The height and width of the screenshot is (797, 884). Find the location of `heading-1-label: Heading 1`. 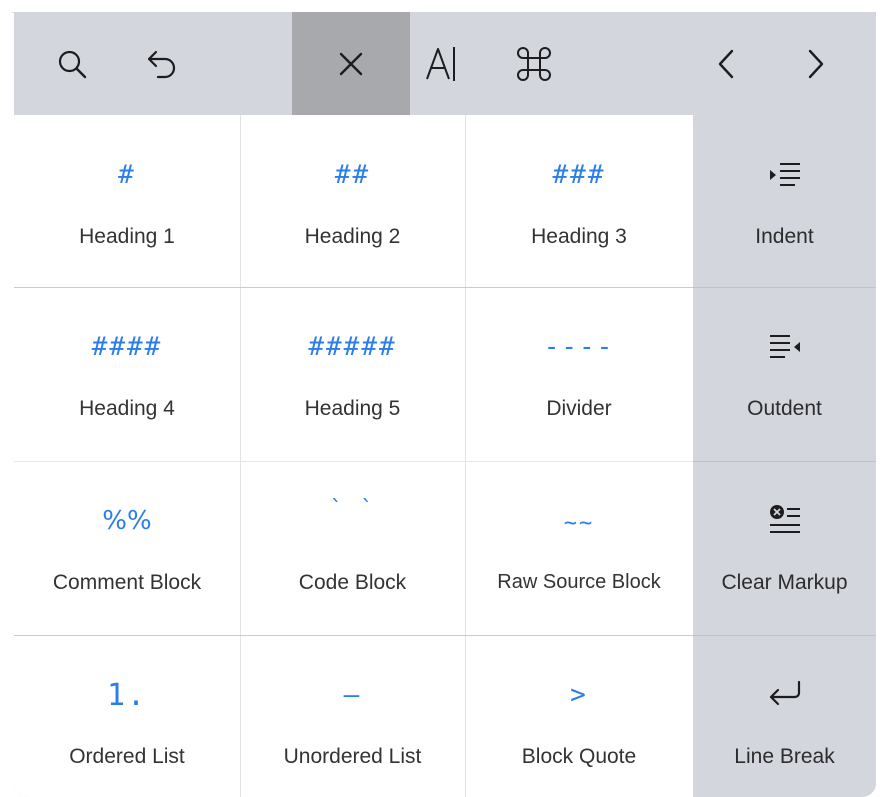

heading-1-label: Heading 1 is located at coordinates (127, 236).